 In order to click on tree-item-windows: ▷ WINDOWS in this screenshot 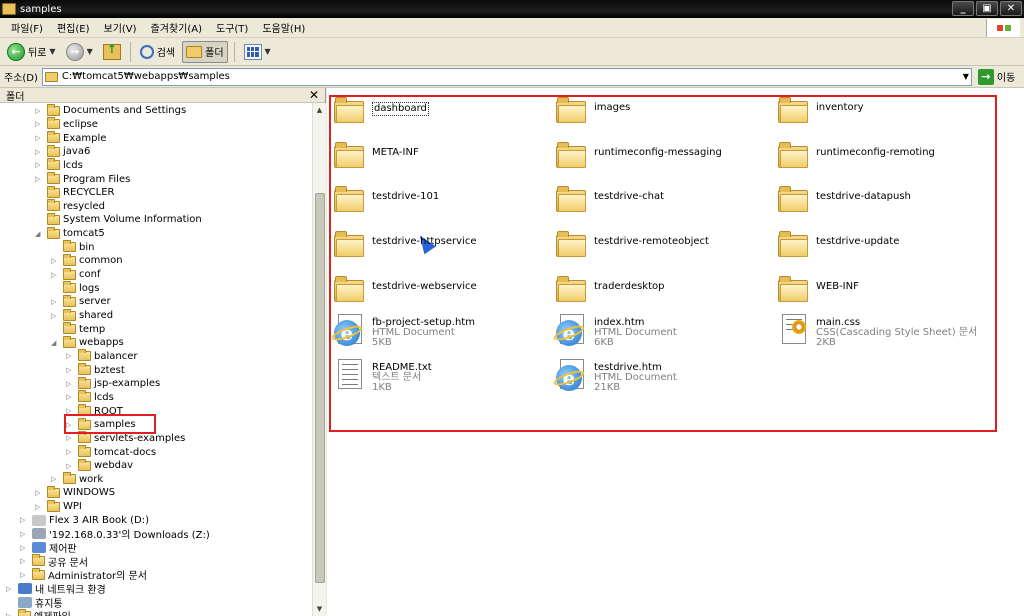, I will do `click(75, 492)`.